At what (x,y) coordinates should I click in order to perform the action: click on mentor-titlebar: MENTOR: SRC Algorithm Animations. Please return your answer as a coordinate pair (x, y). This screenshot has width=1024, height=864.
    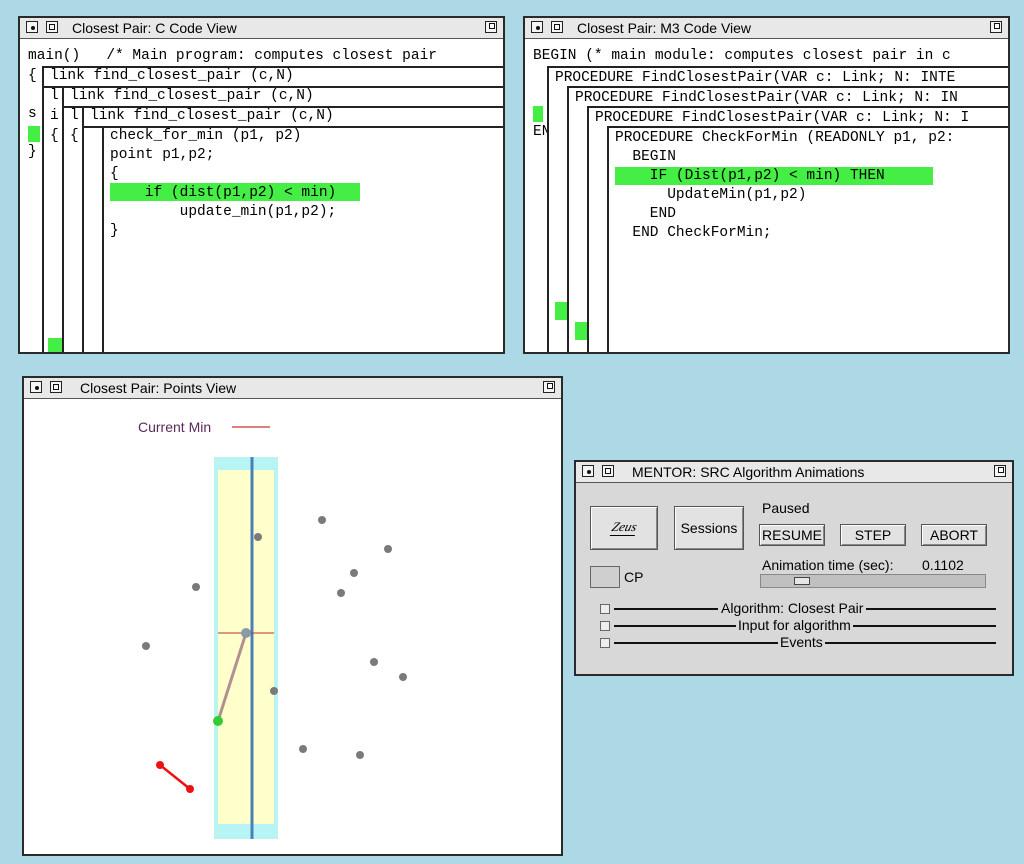
    Looking at the image, I should click on (794, 472).